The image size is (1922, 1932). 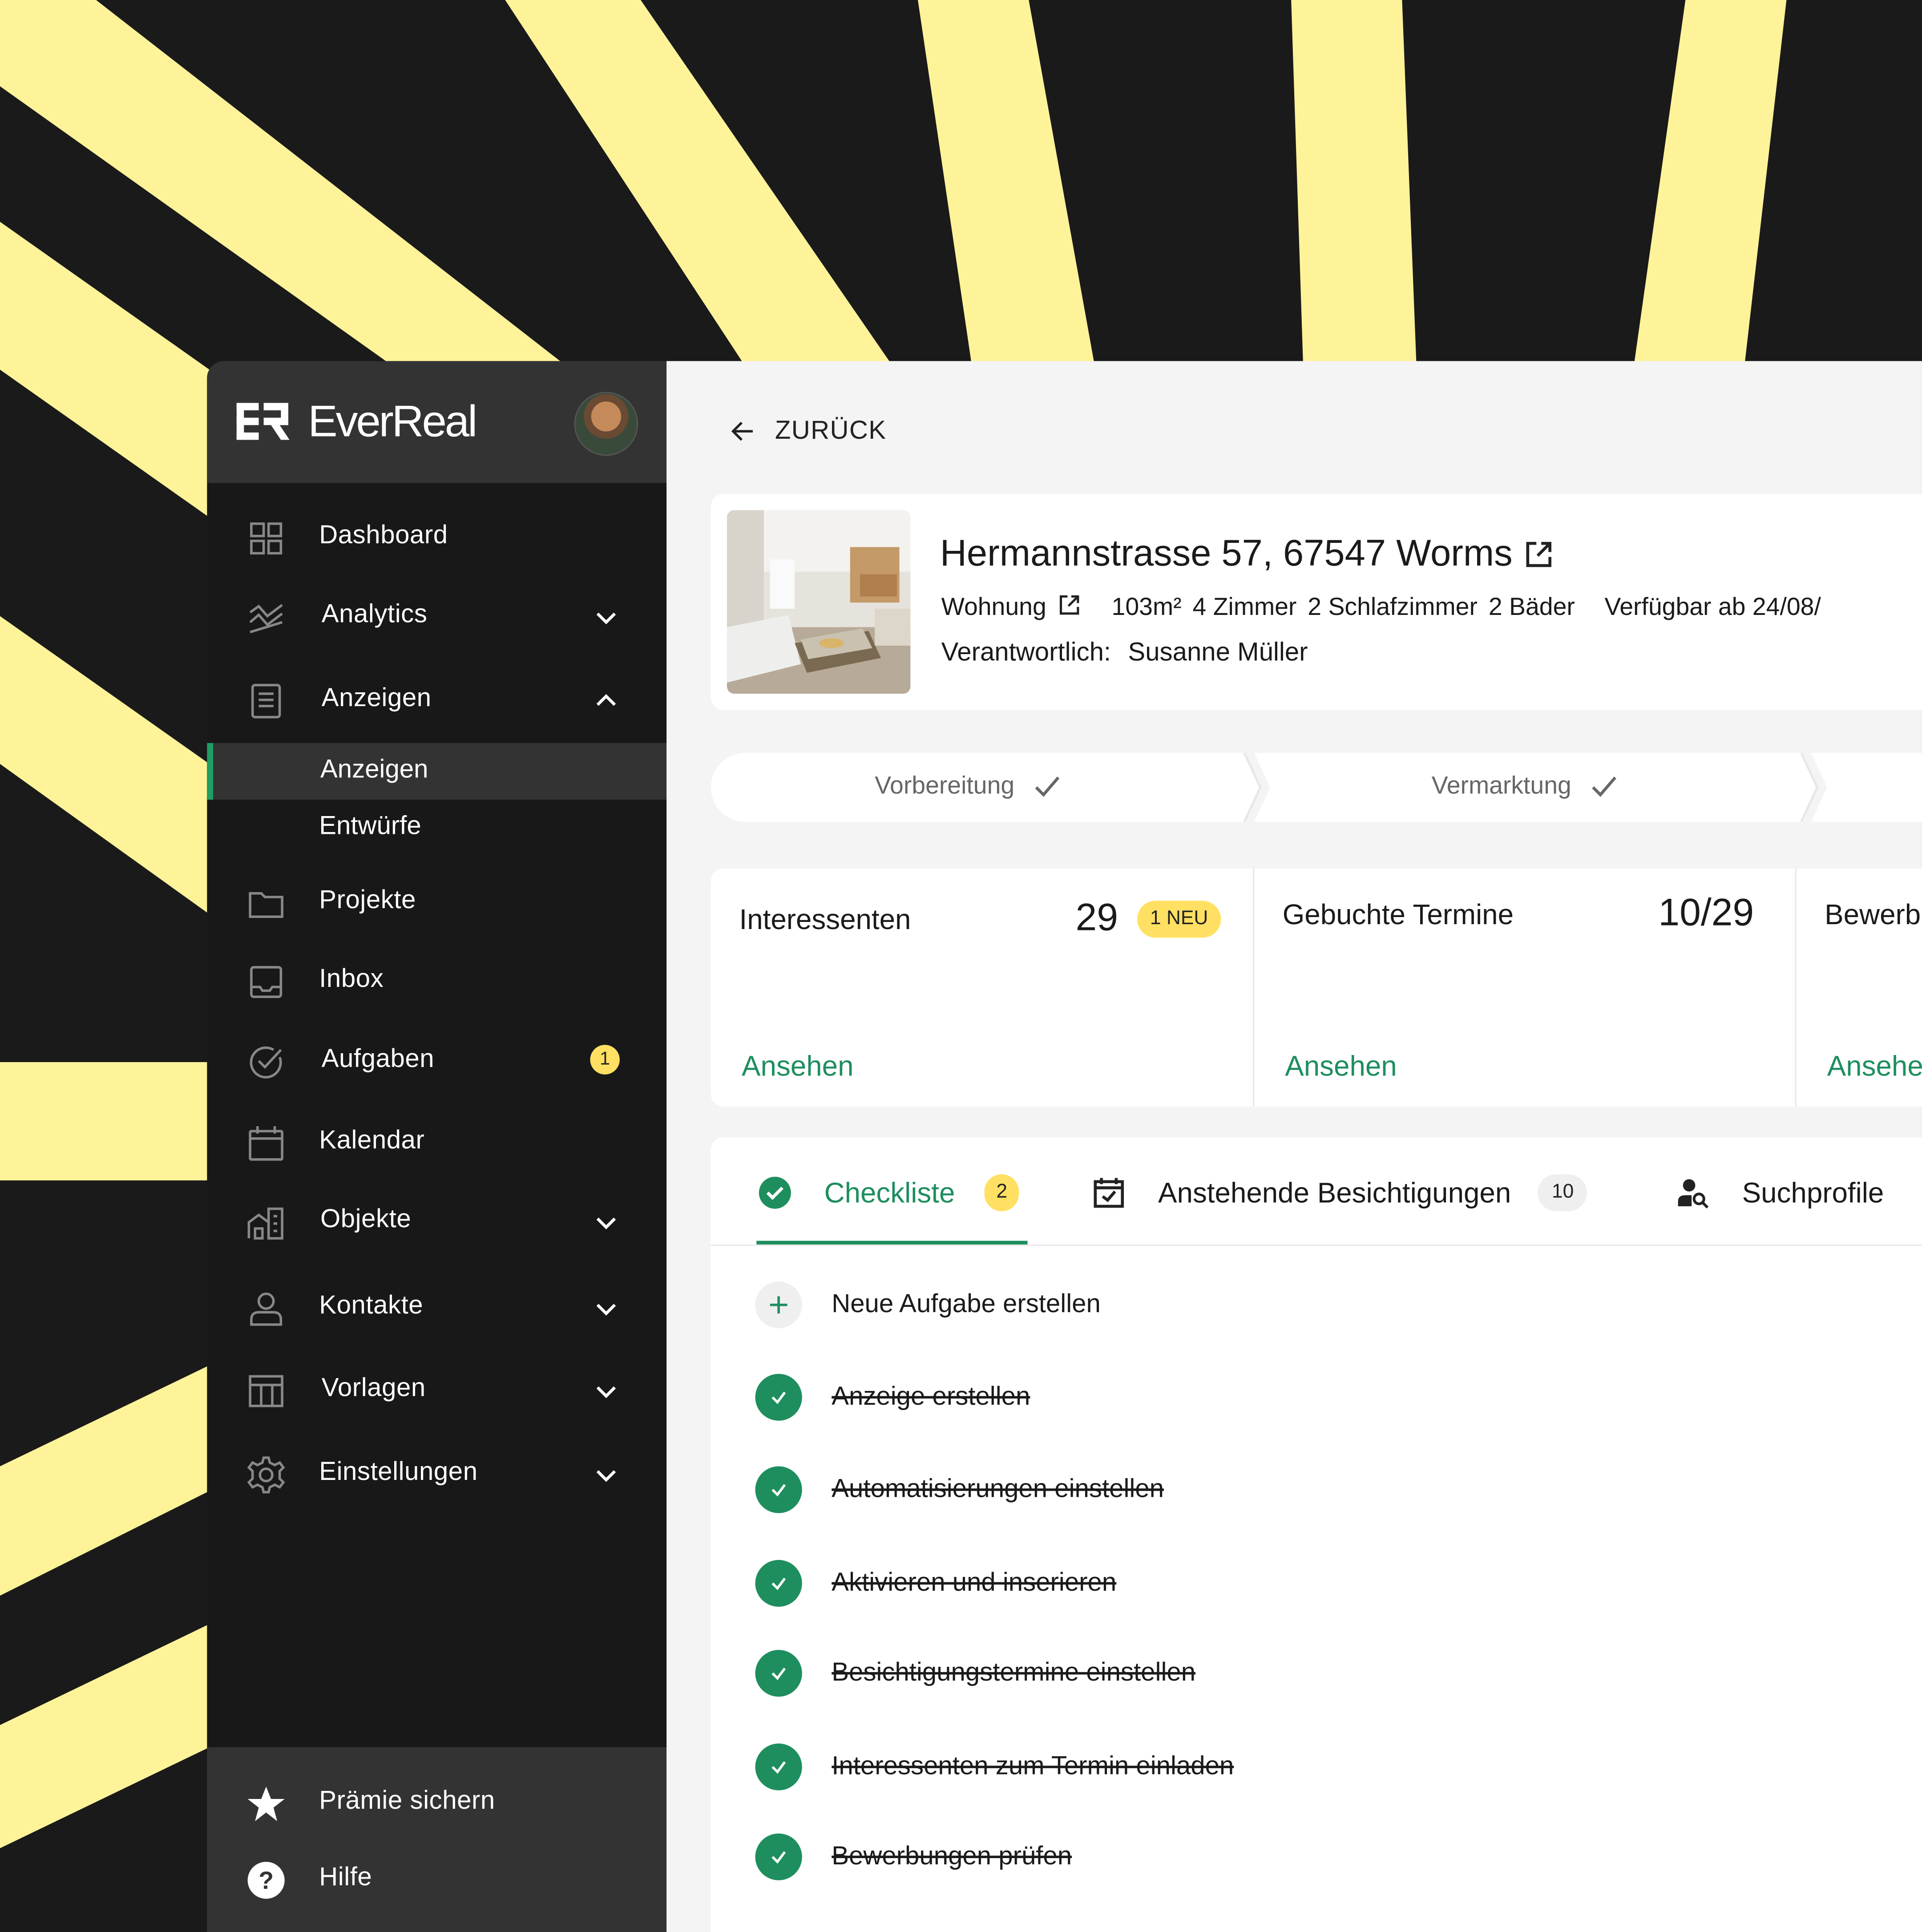 I want to click on sidebar-item-vorlagen: Vorlagen, so click(x=436, y=1388).